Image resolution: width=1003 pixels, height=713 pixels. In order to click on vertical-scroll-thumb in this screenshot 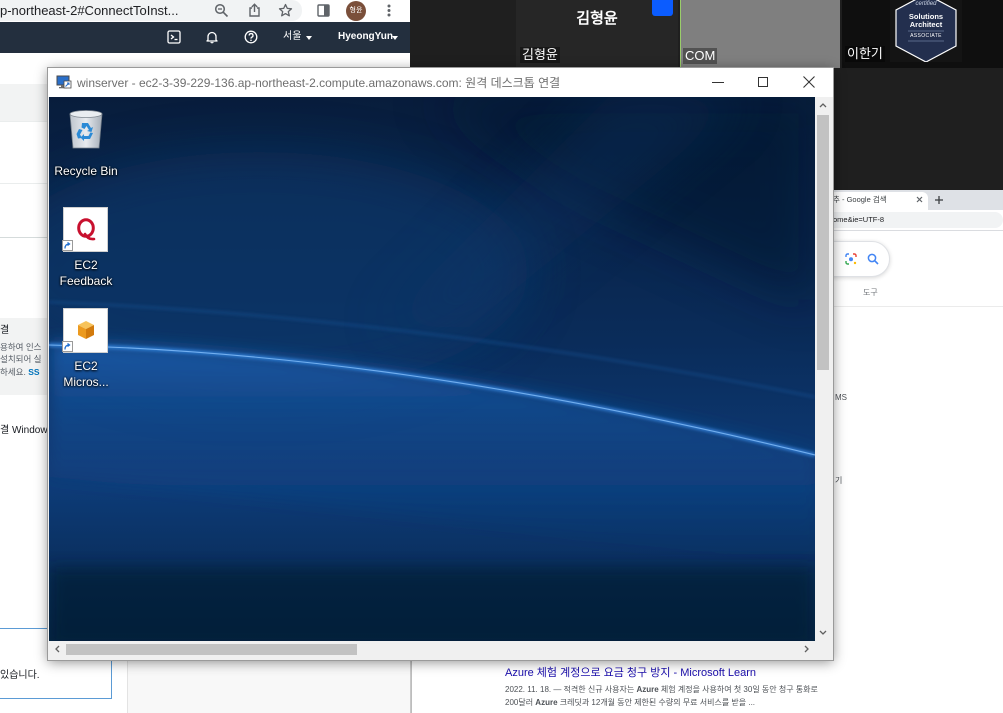, I will do `click(823, 242)`.